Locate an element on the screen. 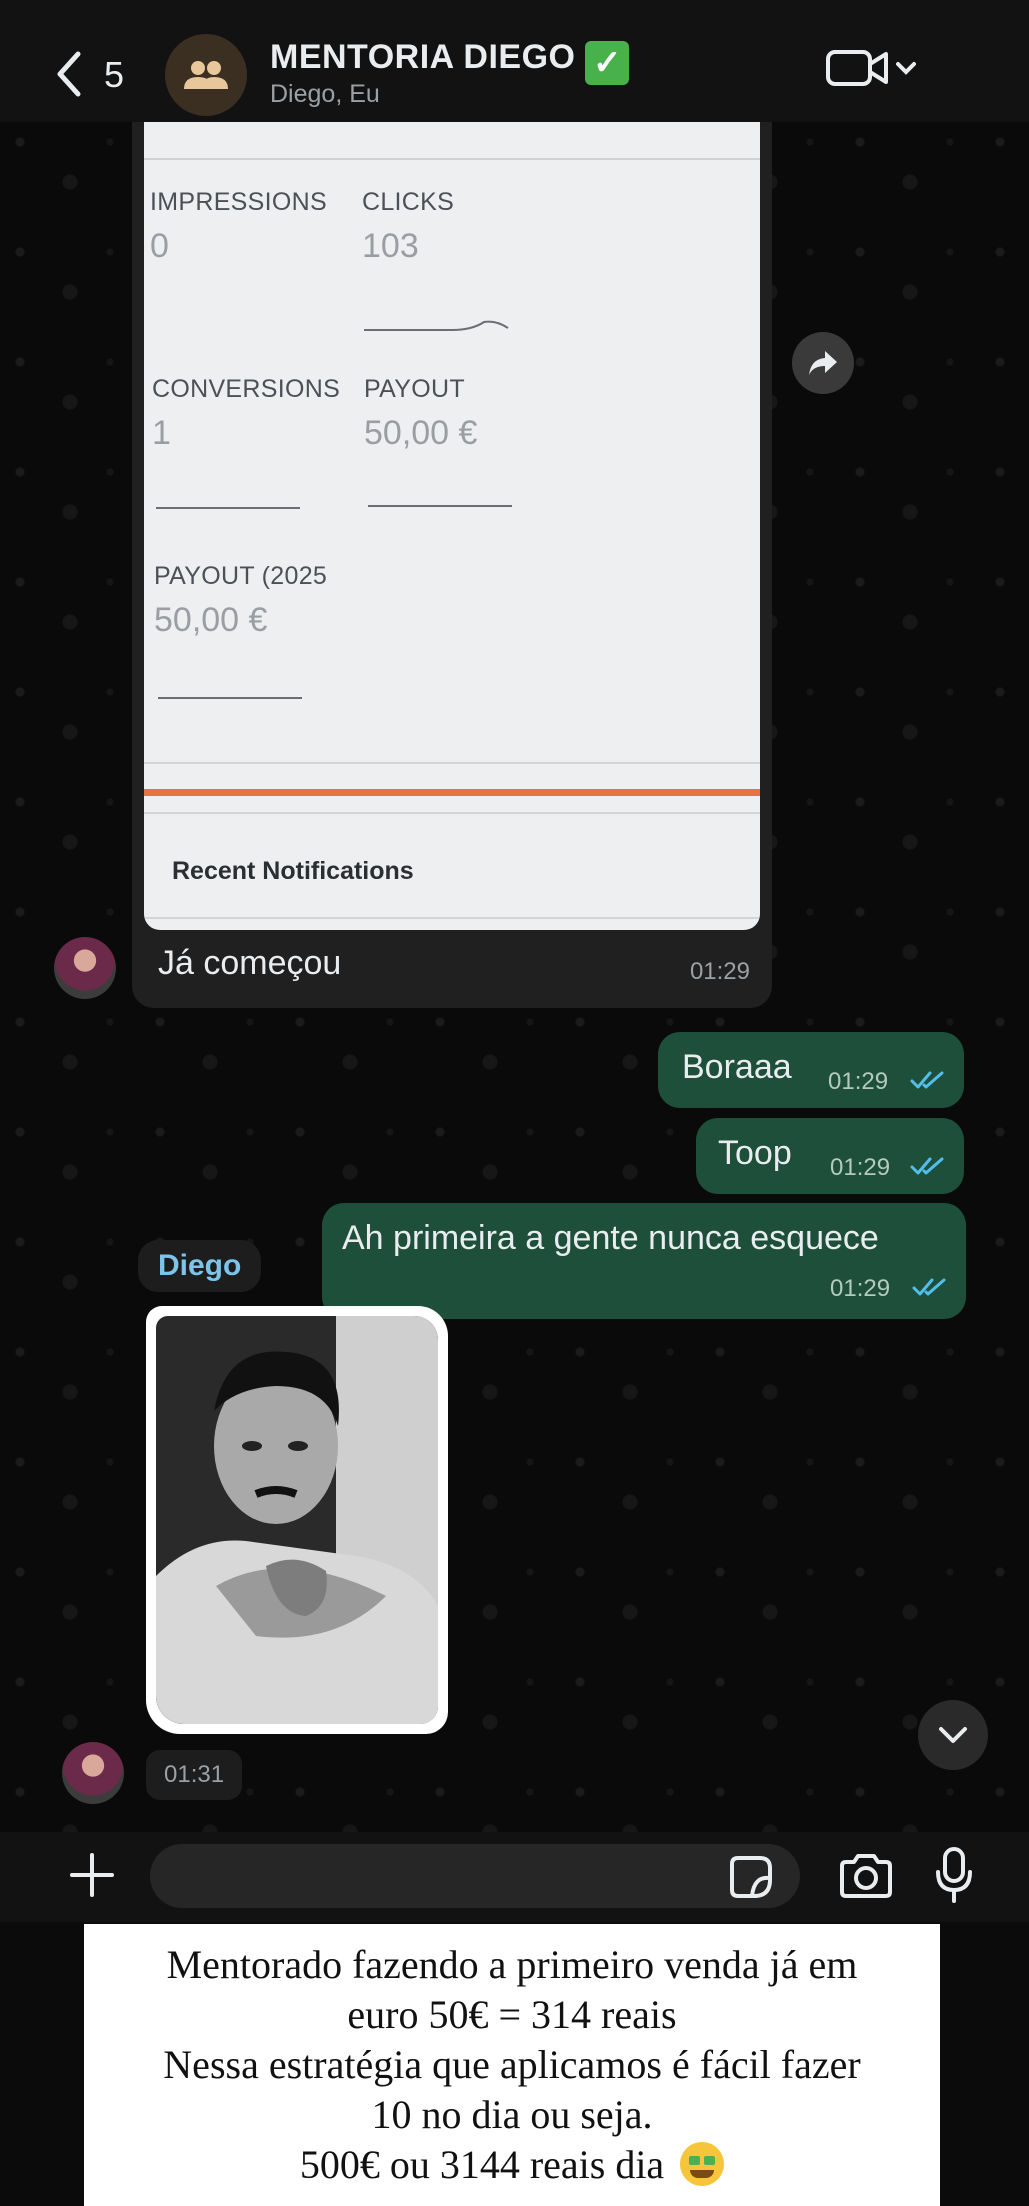 Image resolution: width=1029 pixels, height=2206 pixels. scroll-to-bottom-button is located at coordinates (953, 1735).